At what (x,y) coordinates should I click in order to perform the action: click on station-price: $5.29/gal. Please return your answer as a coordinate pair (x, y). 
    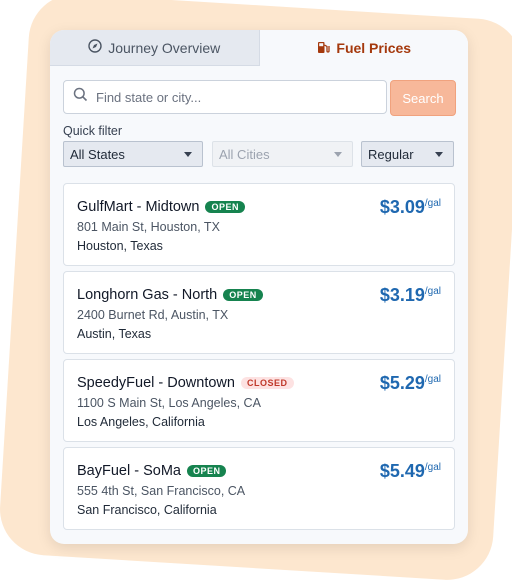
    Looking at the image, I should click on (410, 383).